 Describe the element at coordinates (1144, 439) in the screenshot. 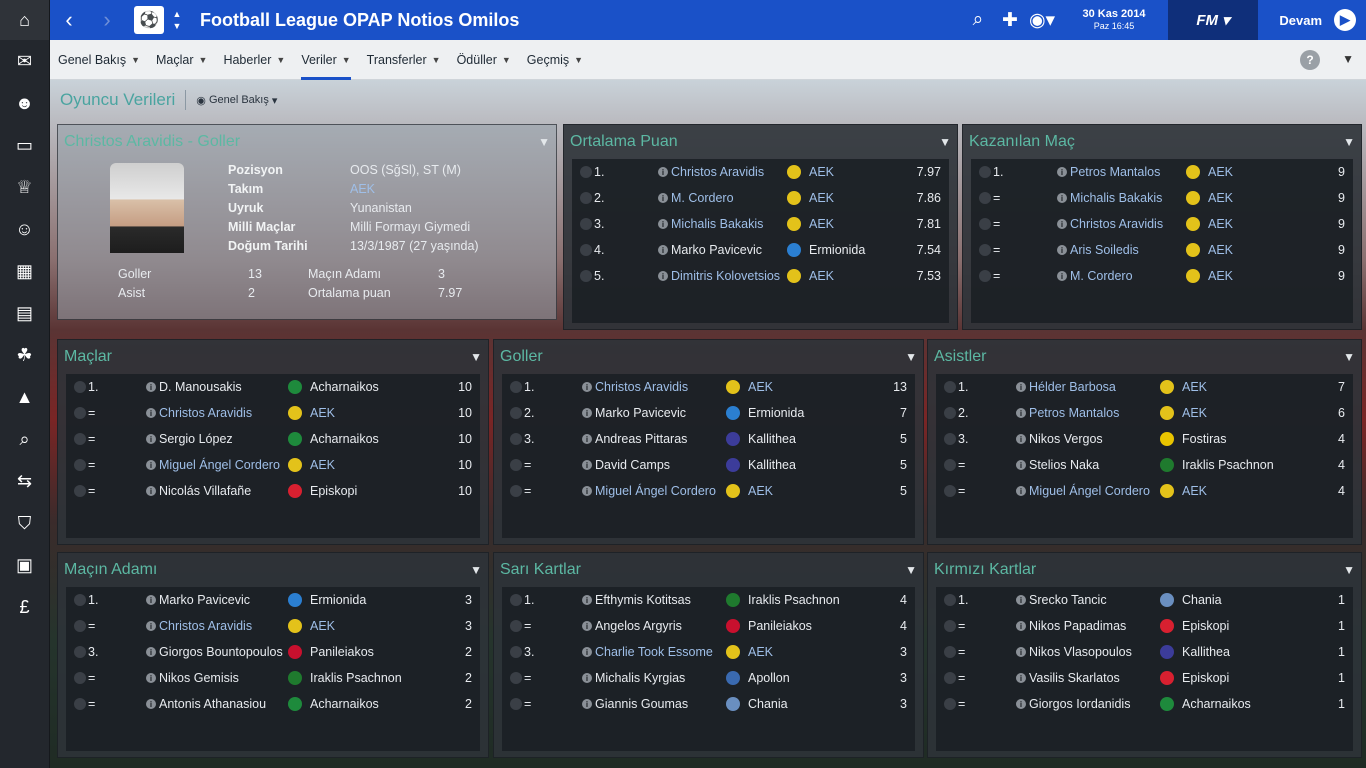

I see `list-item: 3. i Nikos Vergos Fostiras 4` at that location.